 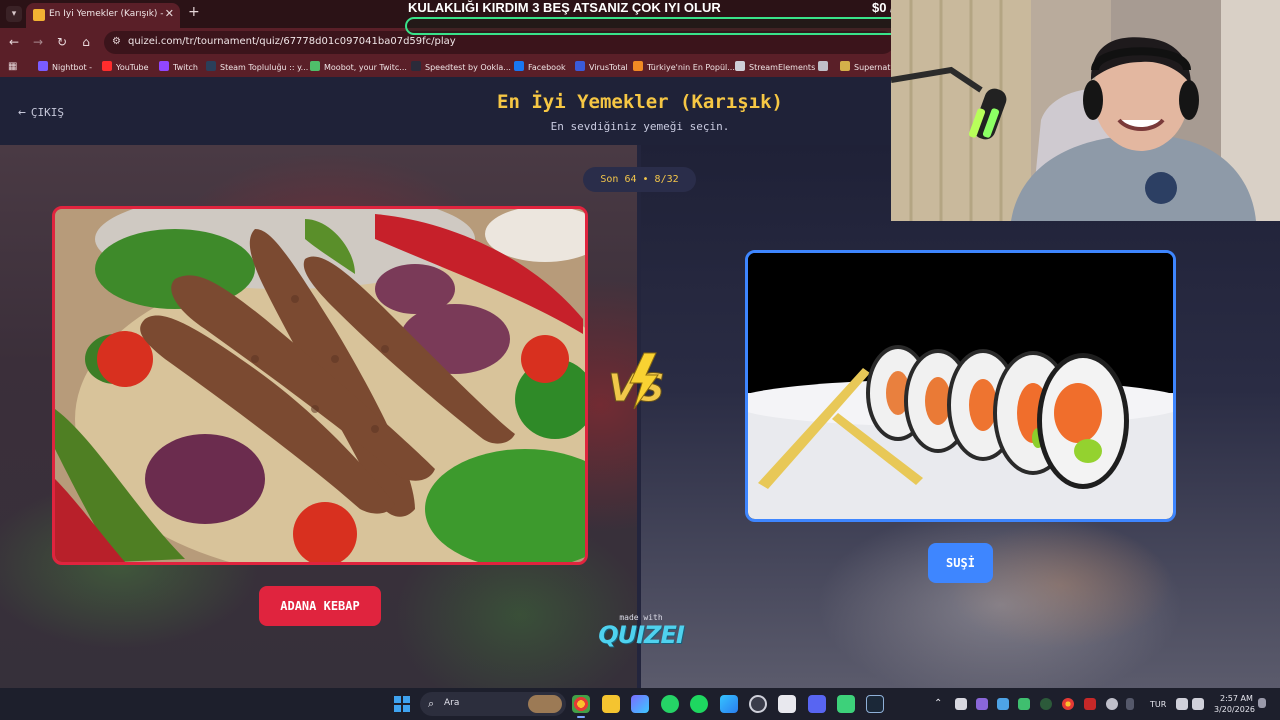 I want to click on windows-start-icon, so click(x=402, y=704).